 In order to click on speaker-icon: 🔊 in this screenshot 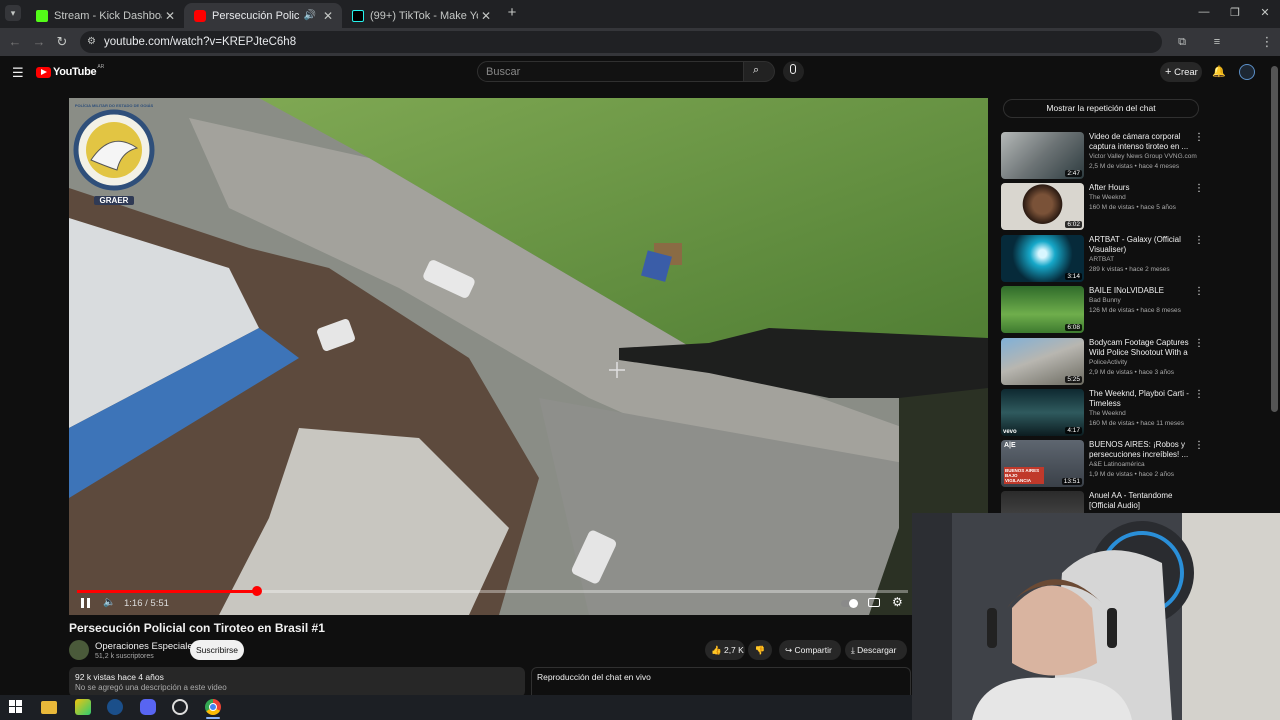, I will do `click(310, 15)`.